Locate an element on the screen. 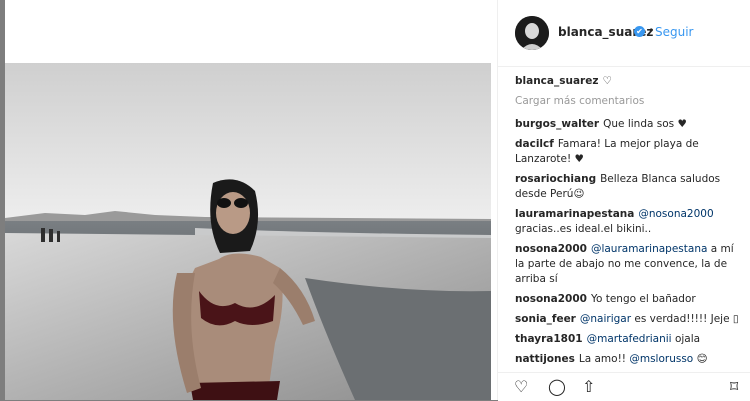 The image size is (750, 401). comment-item: burgos_walter Que linda sos ♥ is located at coordinates (629, 124).